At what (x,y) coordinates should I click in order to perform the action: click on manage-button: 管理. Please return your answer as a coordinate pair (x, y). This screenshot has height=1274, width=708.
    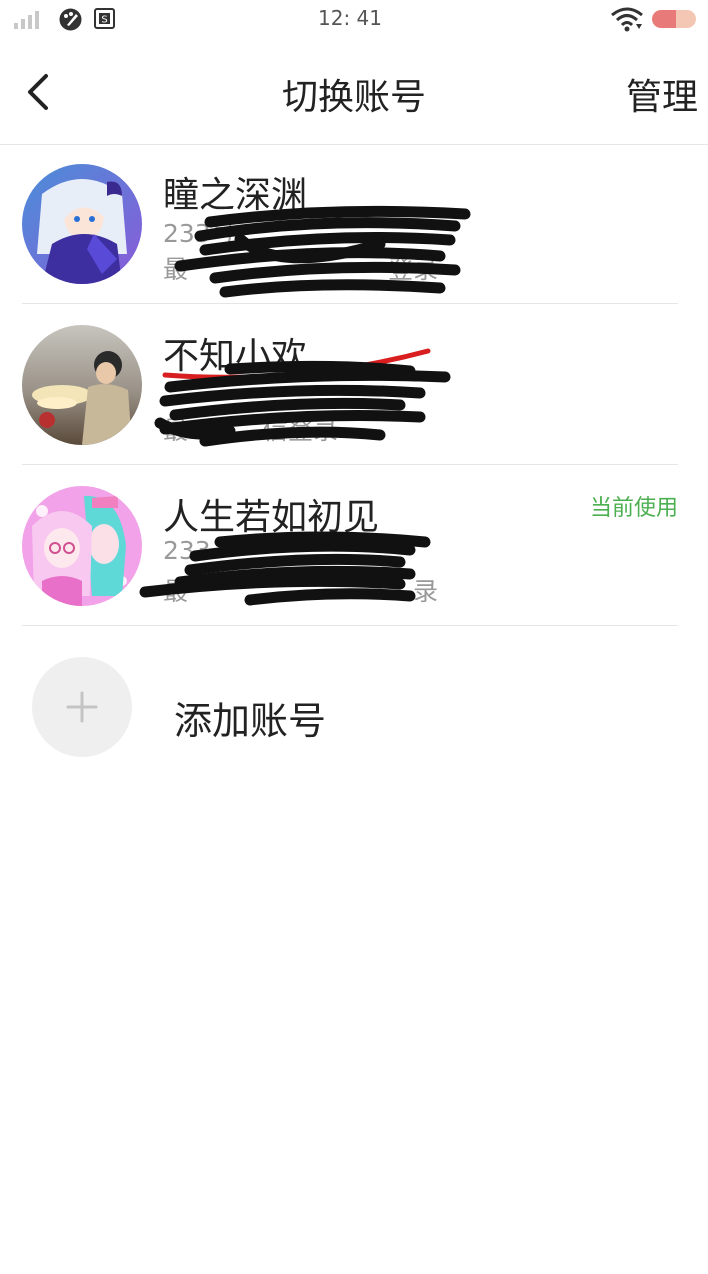
    Looking at the image, I should click on (662, 94).